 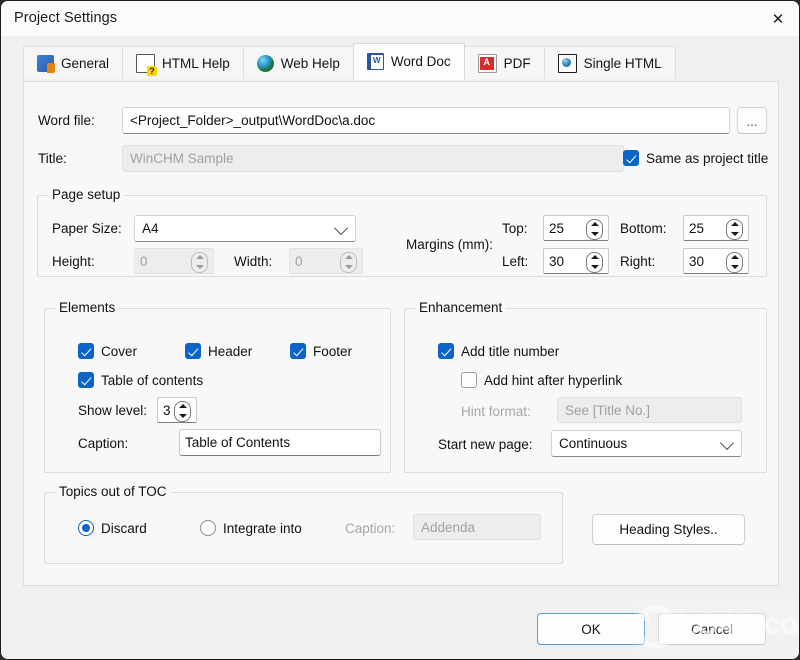 What do you see at coordinates (649, 410) in the screenshot?
I see `hint-format-input: See [Title No.]` at bounding box center [649, 410].